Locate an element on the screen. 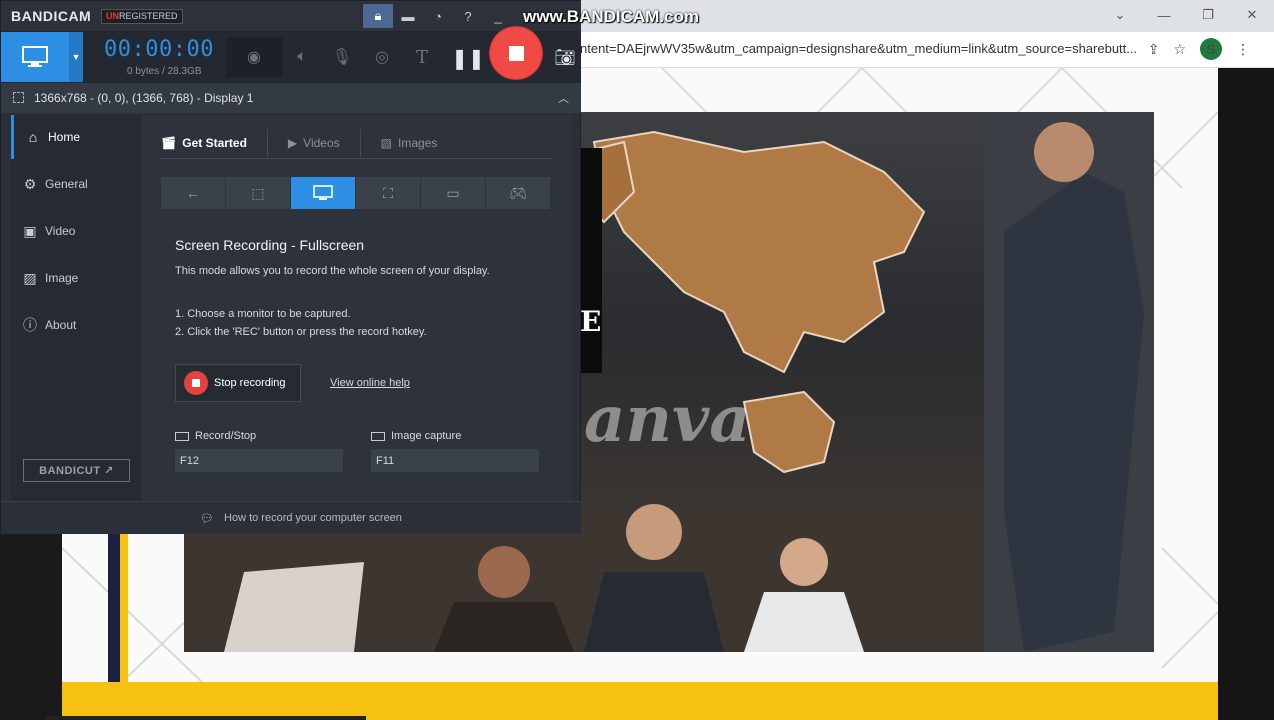  menu-icon: ⋮ is located at coordinates (1243, 49).